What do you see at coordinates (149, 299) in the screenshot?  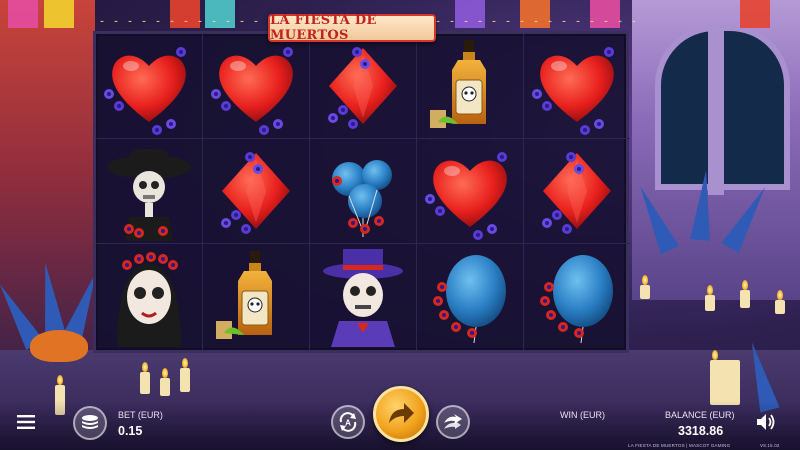 I see `catrina-woman-symbol` at bounding box center [149, 299].